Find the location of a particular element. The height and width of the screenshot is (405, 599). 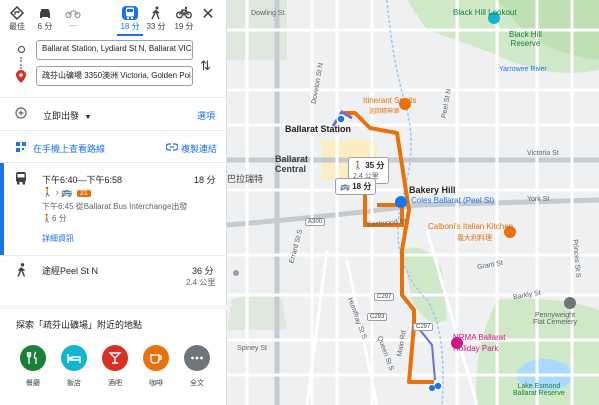

street-victoria: Victoria St is located at coordinates (543, 153).